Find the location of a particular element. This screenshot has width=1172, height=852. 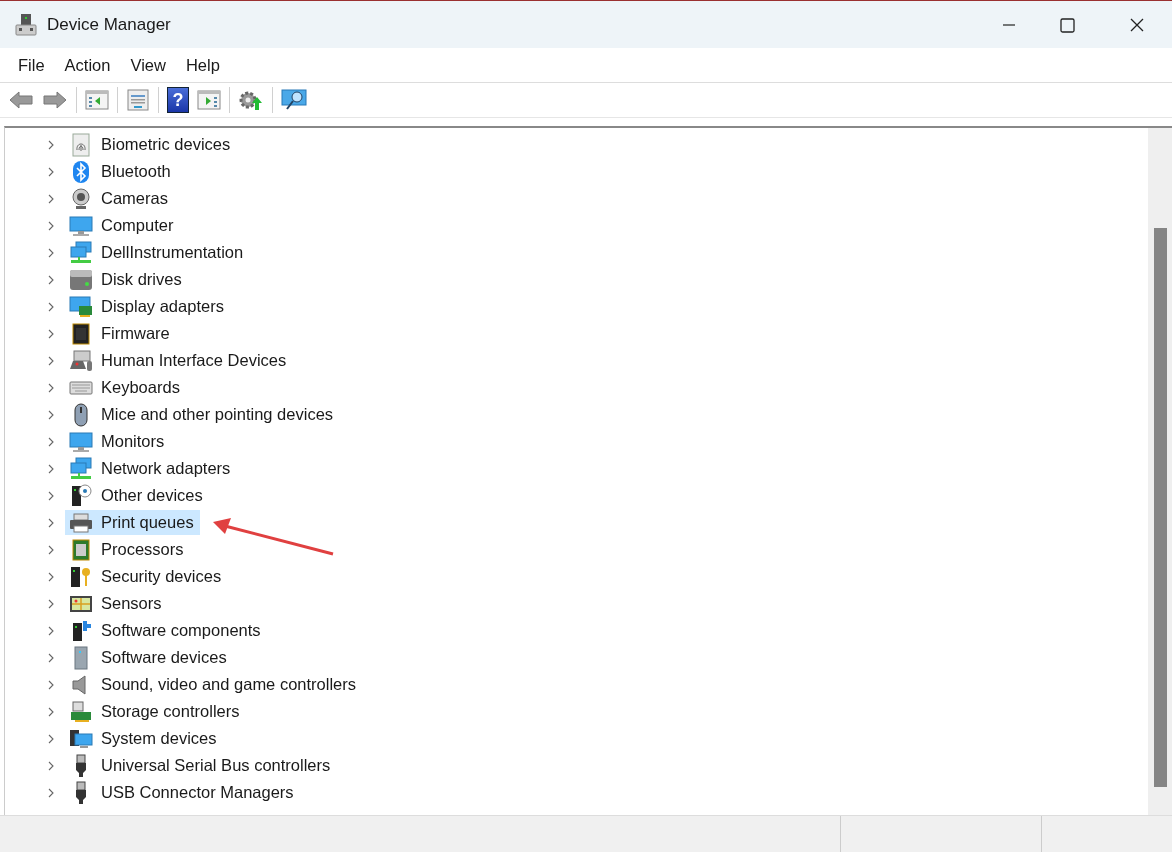

tree-item-label: Sound, video and game controllers is located at coordinates (228, 684).